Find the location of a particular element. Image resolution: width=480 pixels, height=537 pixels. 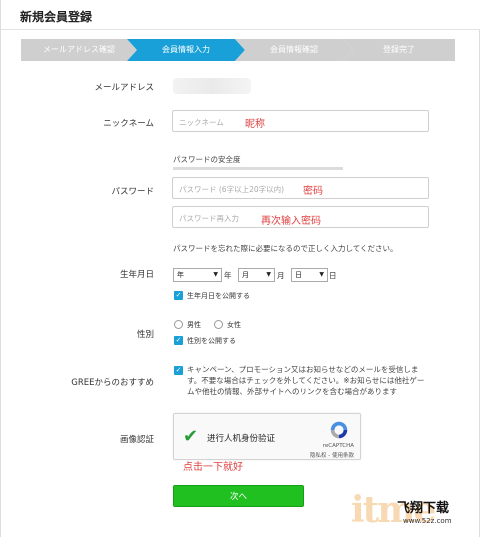

birth-day-value: 日 is located at coordinates (298, 275).